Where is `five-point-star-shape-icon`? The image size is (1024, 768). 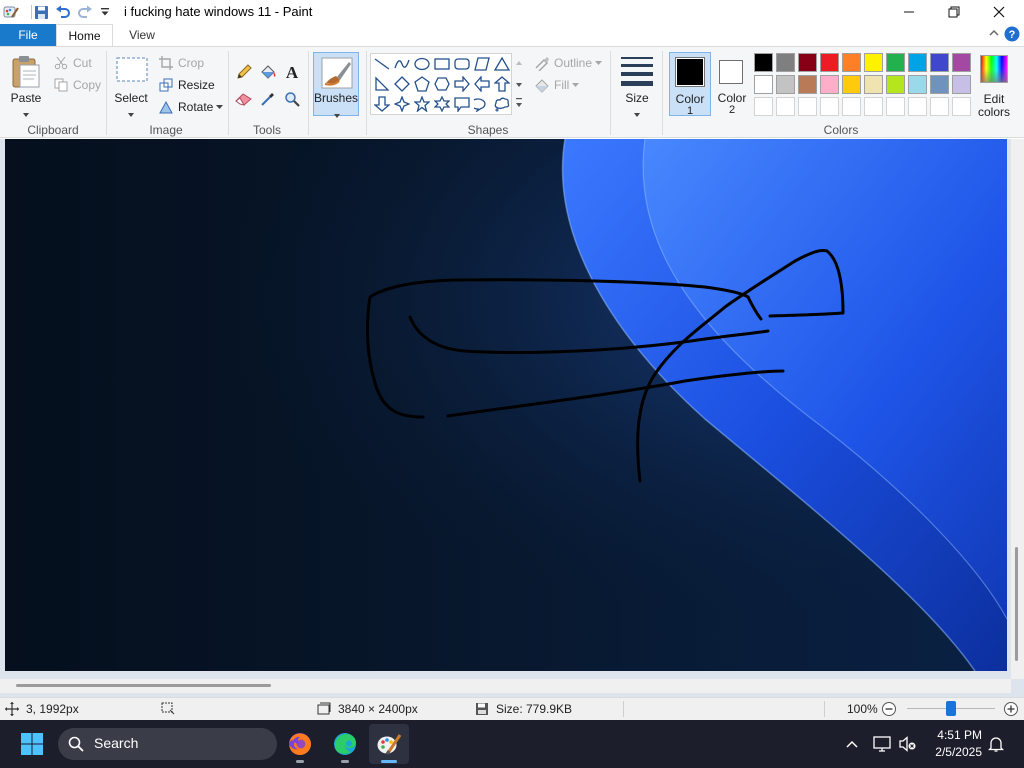
five-point-star-shape-icon is located at coordinates (422, 104).